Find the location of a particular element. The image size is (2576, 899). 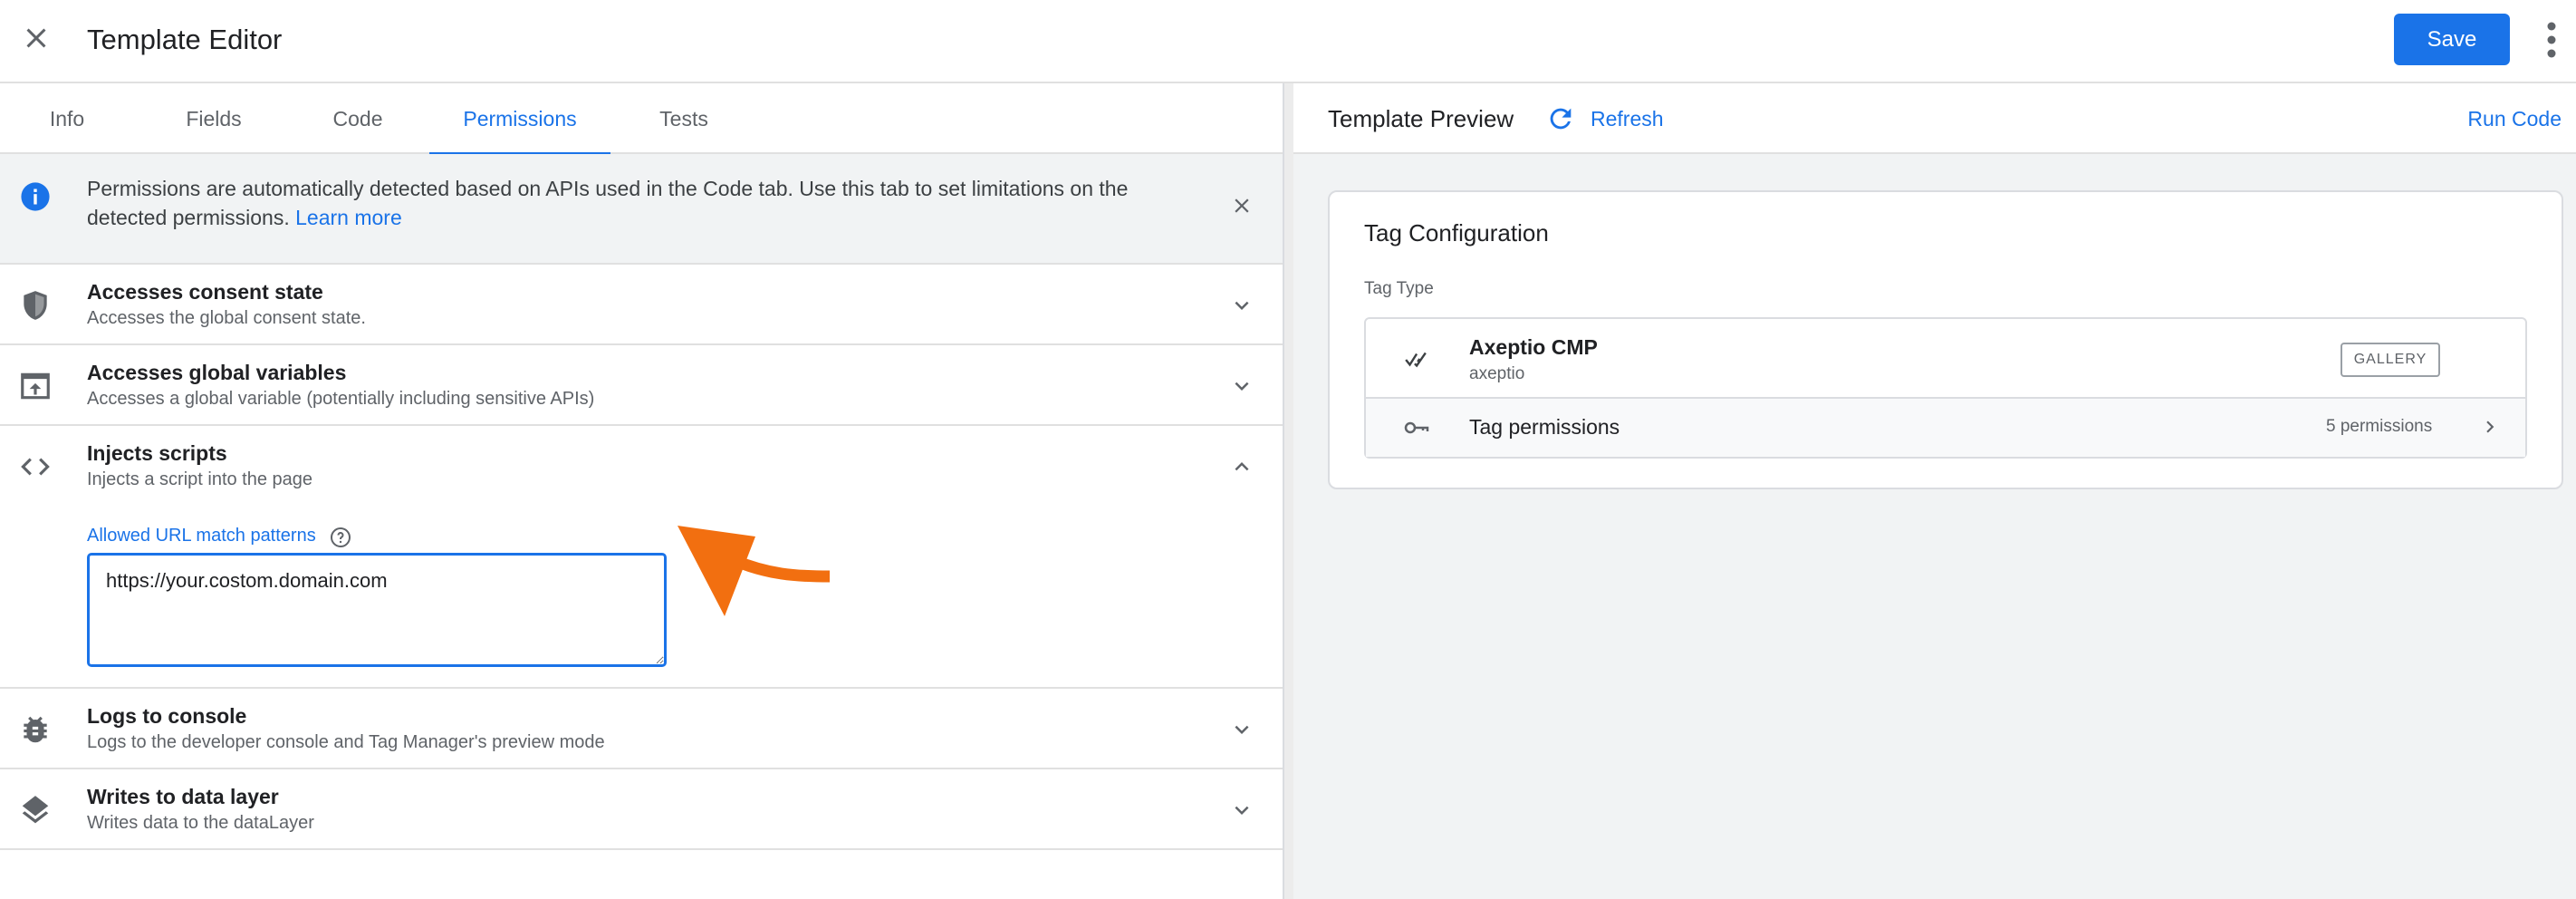

app-bar: Template Editor Save is located at coordinates (1288, 41).